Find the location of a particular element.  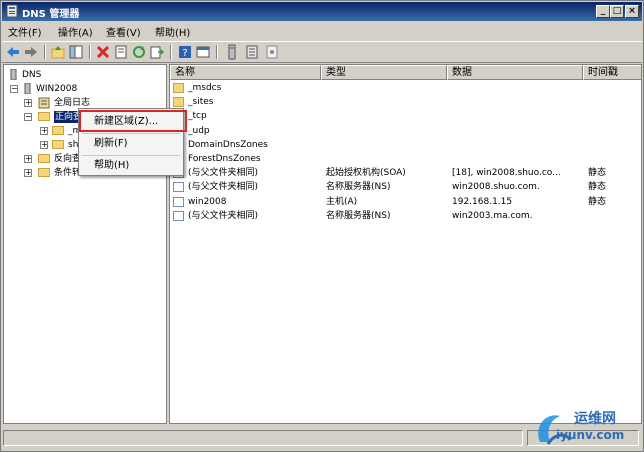

expand-toggle-reverse-zones: + is located at coordinates (28, 159).